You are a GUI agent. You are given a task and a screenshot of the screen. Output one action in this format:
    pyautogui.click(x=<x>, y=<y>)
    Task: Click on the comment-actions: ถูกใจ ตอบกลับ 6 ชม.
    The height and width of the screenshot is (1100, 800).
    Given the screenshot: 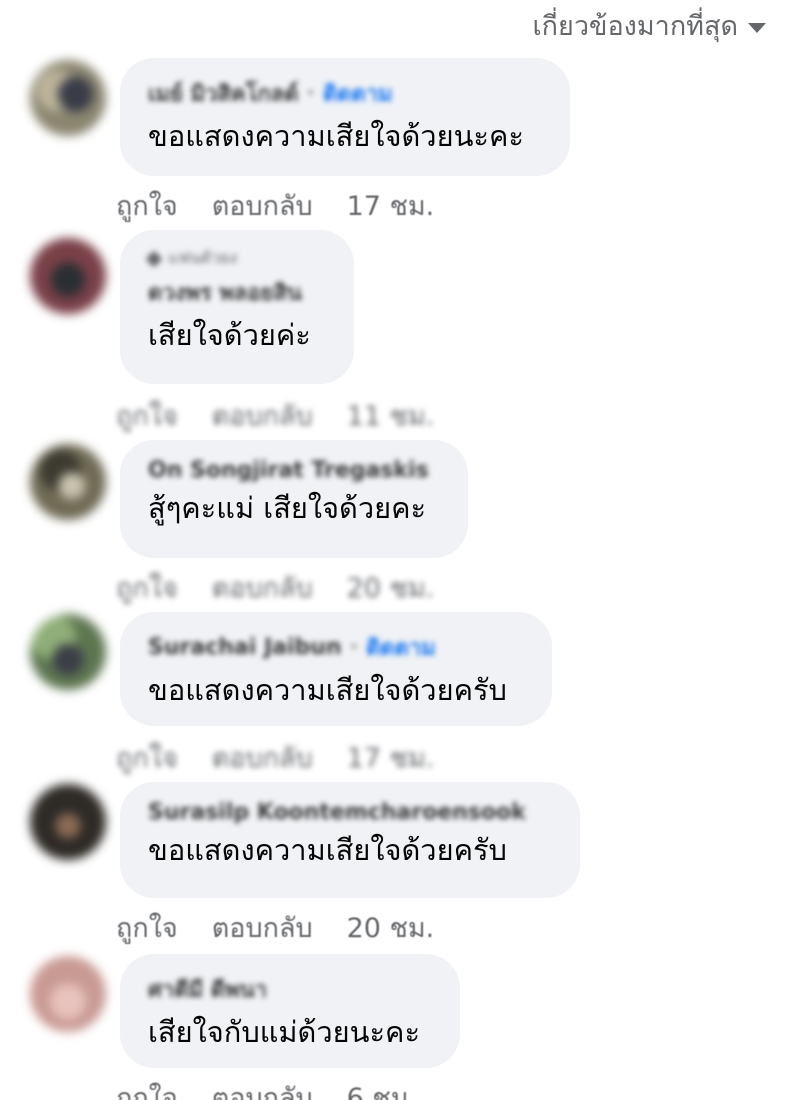 What is the action you would take?
    pyautogui.click(x=266, y=1088)
    